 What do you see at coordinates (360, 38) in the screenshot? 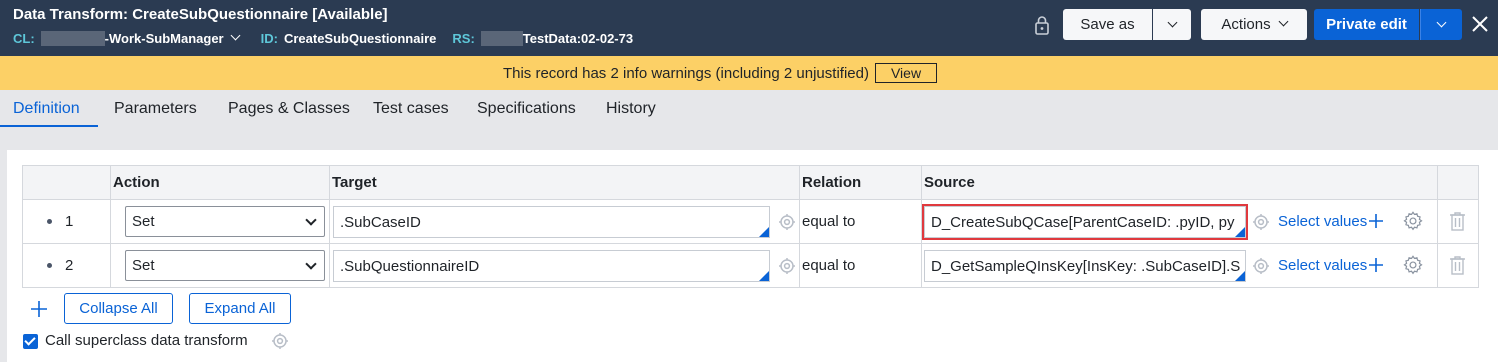
I see `id-value: CreateSubQuestionnaire` at bounding box center [360, 38].